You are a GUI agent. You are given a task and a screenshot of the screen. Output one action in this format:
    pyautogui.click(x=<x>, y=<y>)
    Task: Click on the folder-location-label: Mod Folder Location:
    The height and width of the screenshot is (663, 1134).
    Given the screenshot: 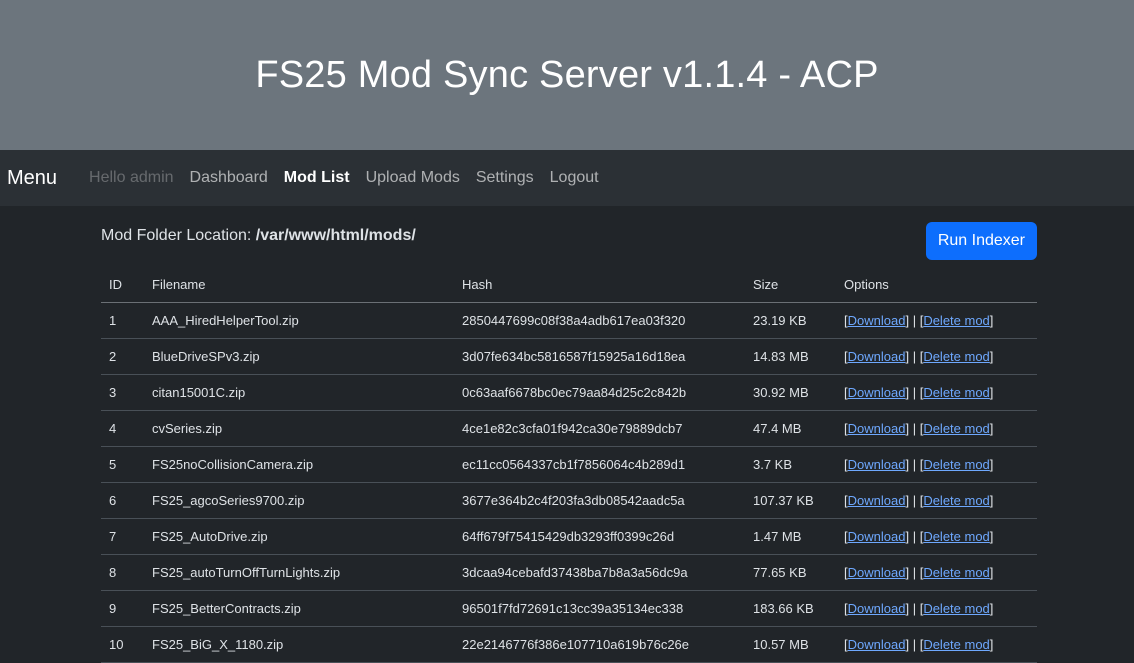 What is the action you would take?
    pyautogui.click(x=176, y=235)
    